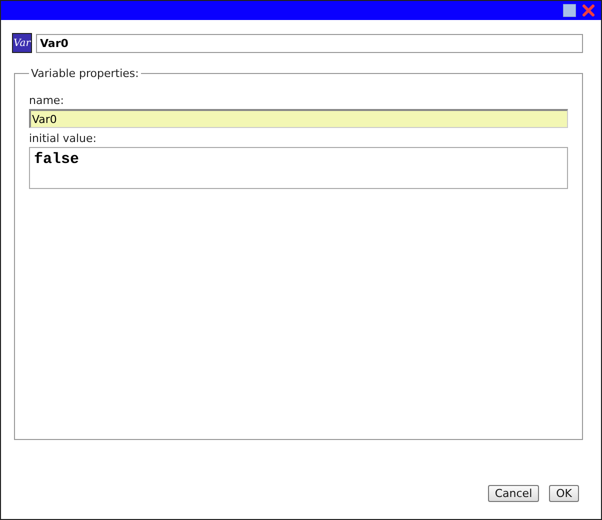 The width and height of the screenshot is (602, 520). What do you see at coordinates (569, 10) in the screenshot?
I see `maximize-icon` at bounding box center [569, 10].